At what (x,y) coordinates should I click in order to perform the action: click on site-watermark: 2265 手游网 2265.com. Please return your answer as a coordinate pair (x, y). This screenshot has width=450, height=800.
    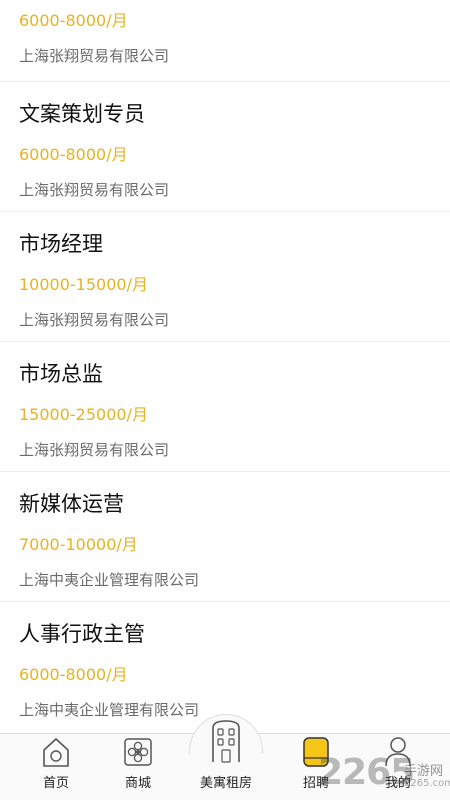
    Looking at the image, I should click on (384, 775).